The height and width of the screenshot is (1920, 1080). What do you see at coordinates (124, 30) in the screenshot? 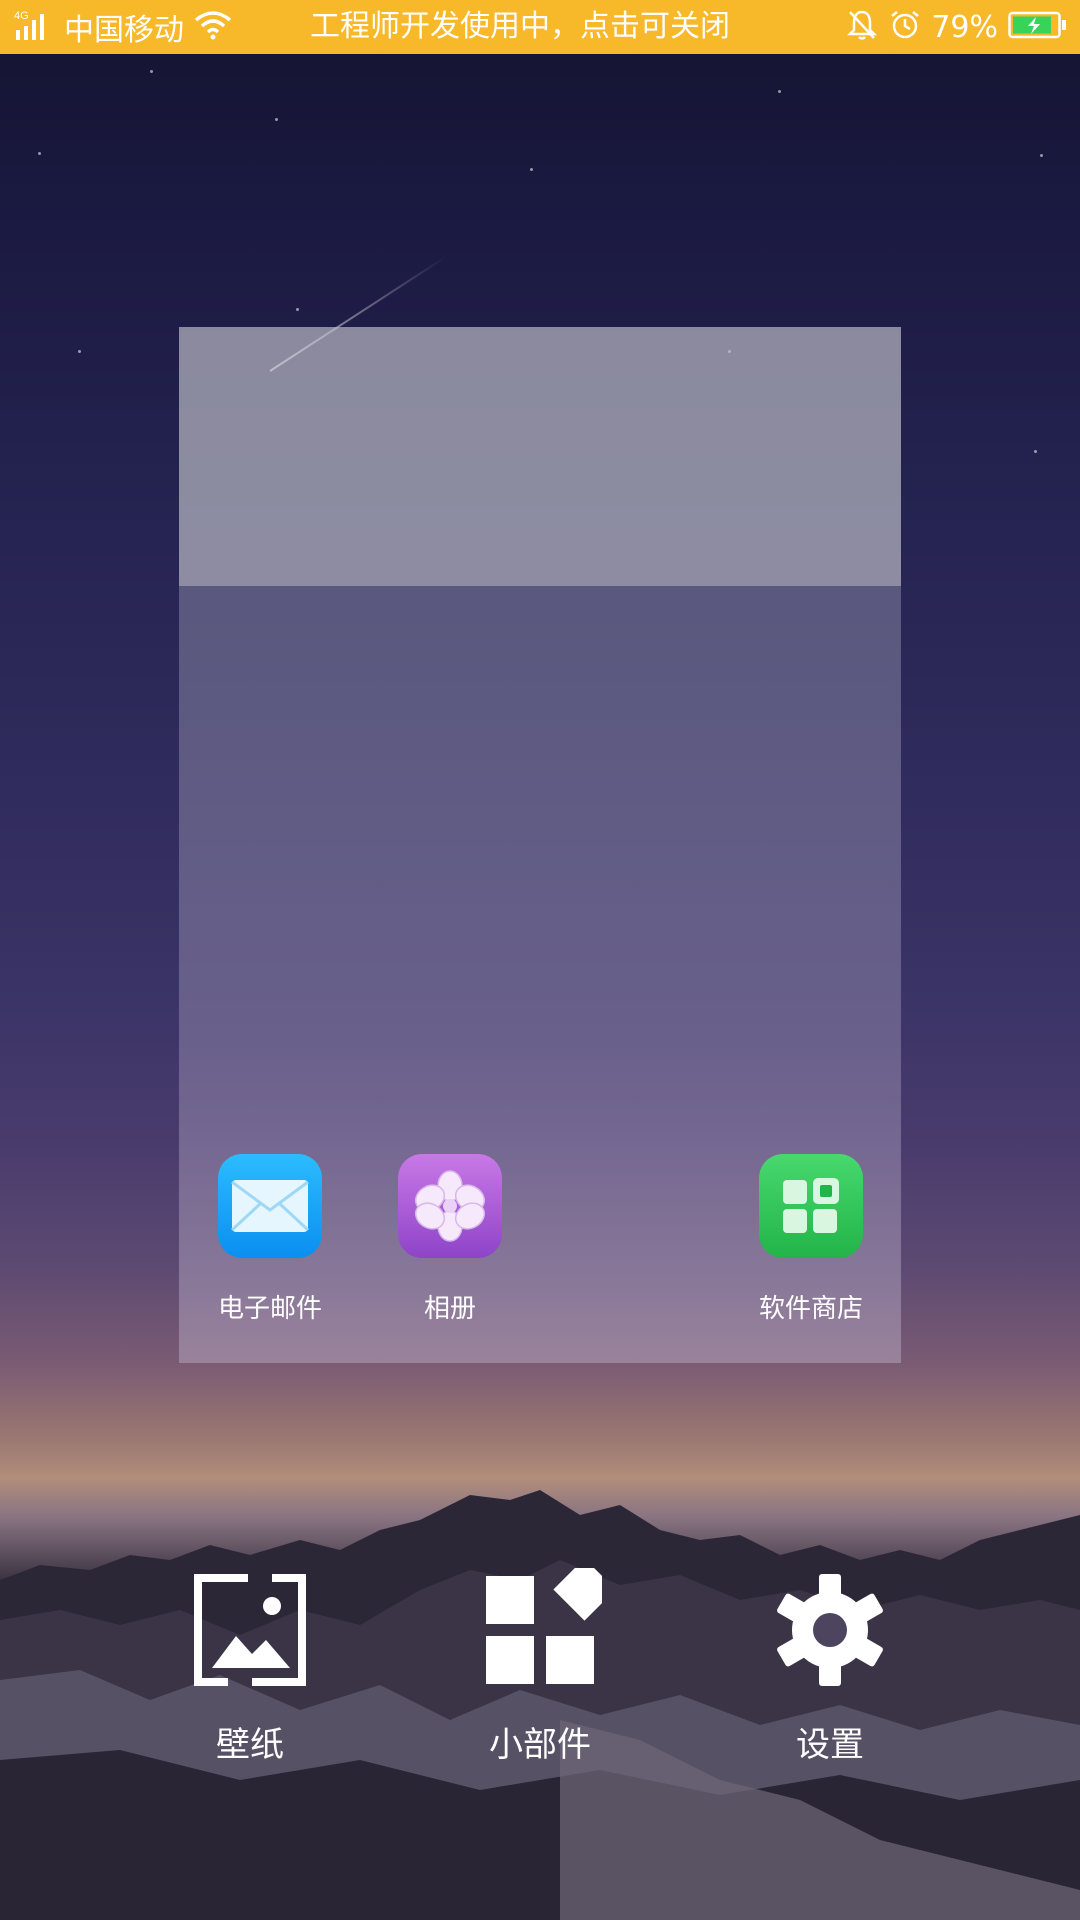
I see `carrier-name: 中国移动` at bounding box center [124, 30].